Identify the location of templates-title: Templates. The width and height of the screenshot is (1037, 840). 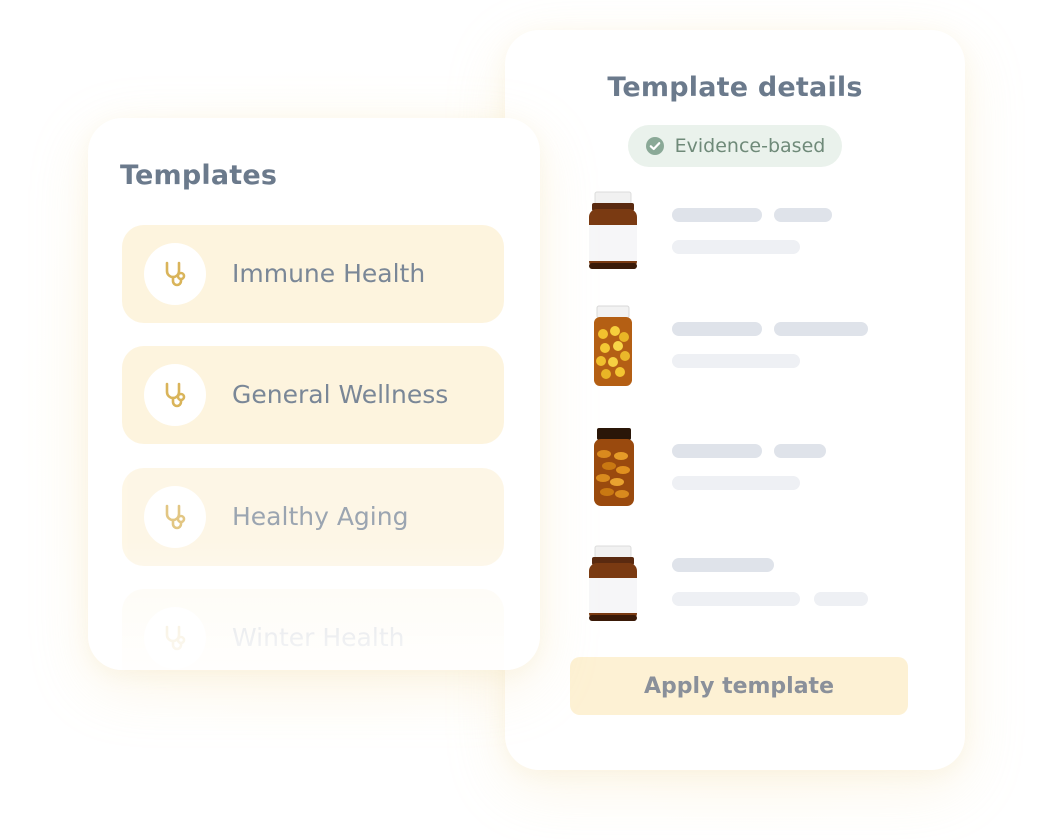
(199, 175).